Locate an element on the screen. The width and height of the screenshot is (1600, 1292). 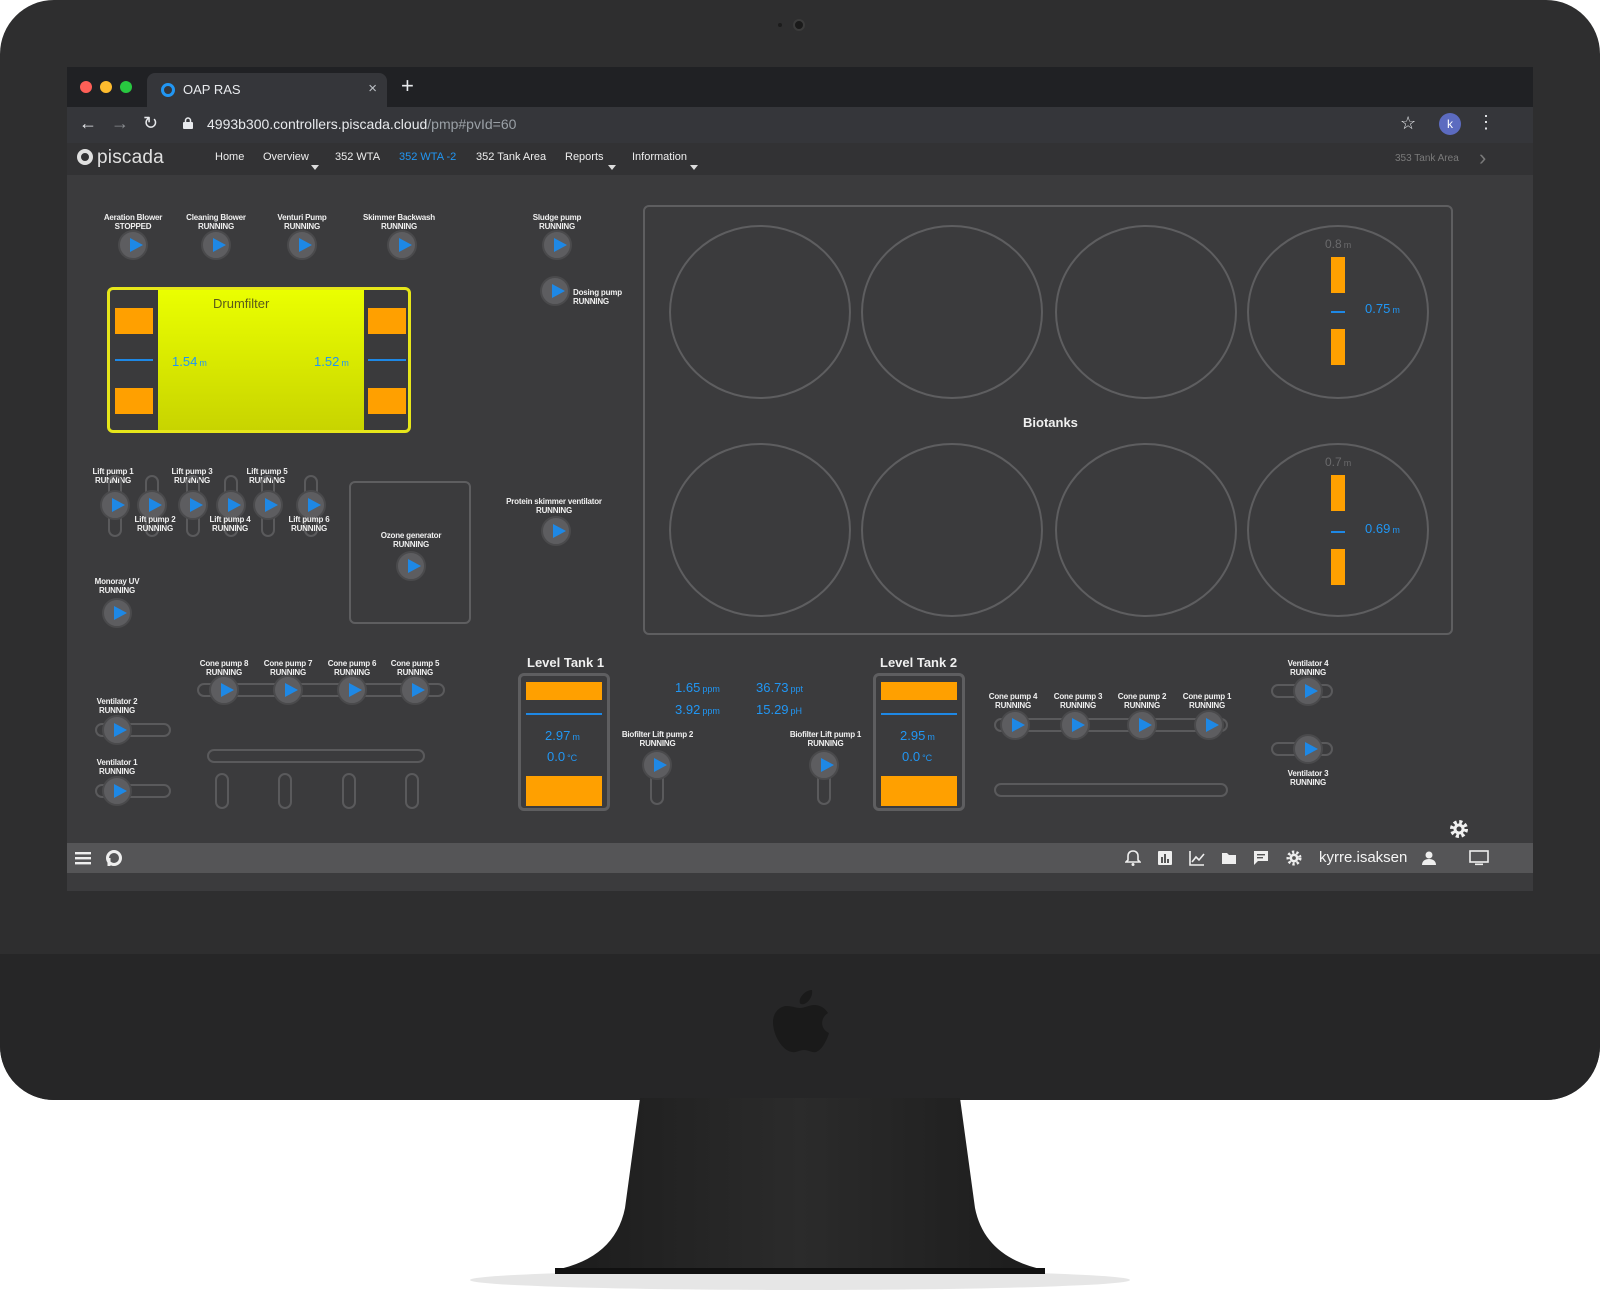
monoray-uv-icon is located at coordinates (117, 613).